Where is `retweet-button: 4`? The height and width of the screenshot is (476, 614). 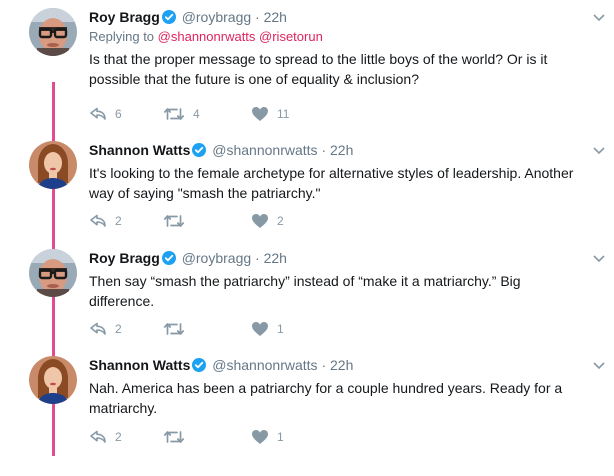
retweet-button: 4 is located at coordinates (181, 114).